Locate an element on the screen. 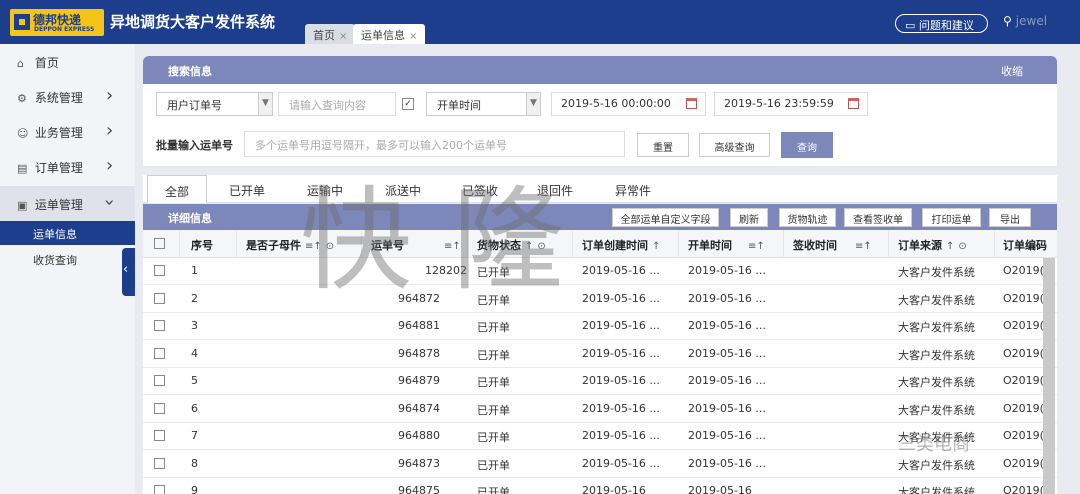  sidebar-item-waybill: ▣ 运单管理 › is located at coordinates (67, 203).